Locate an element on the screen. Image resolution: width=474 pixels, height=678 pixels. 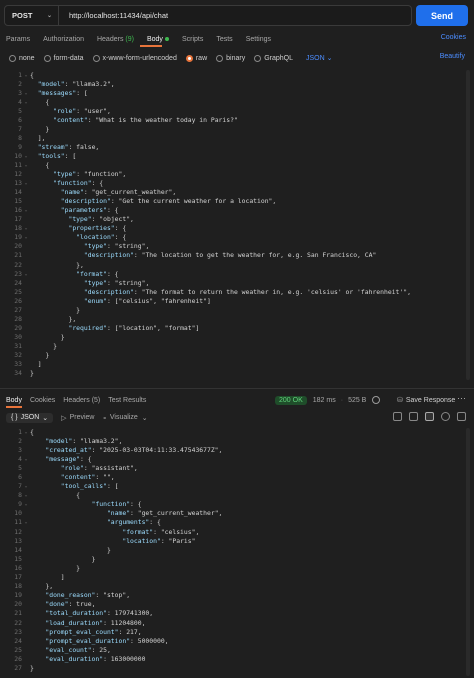
response-format-select: { } JSON ⌄ is located at coordinates (30, 417).